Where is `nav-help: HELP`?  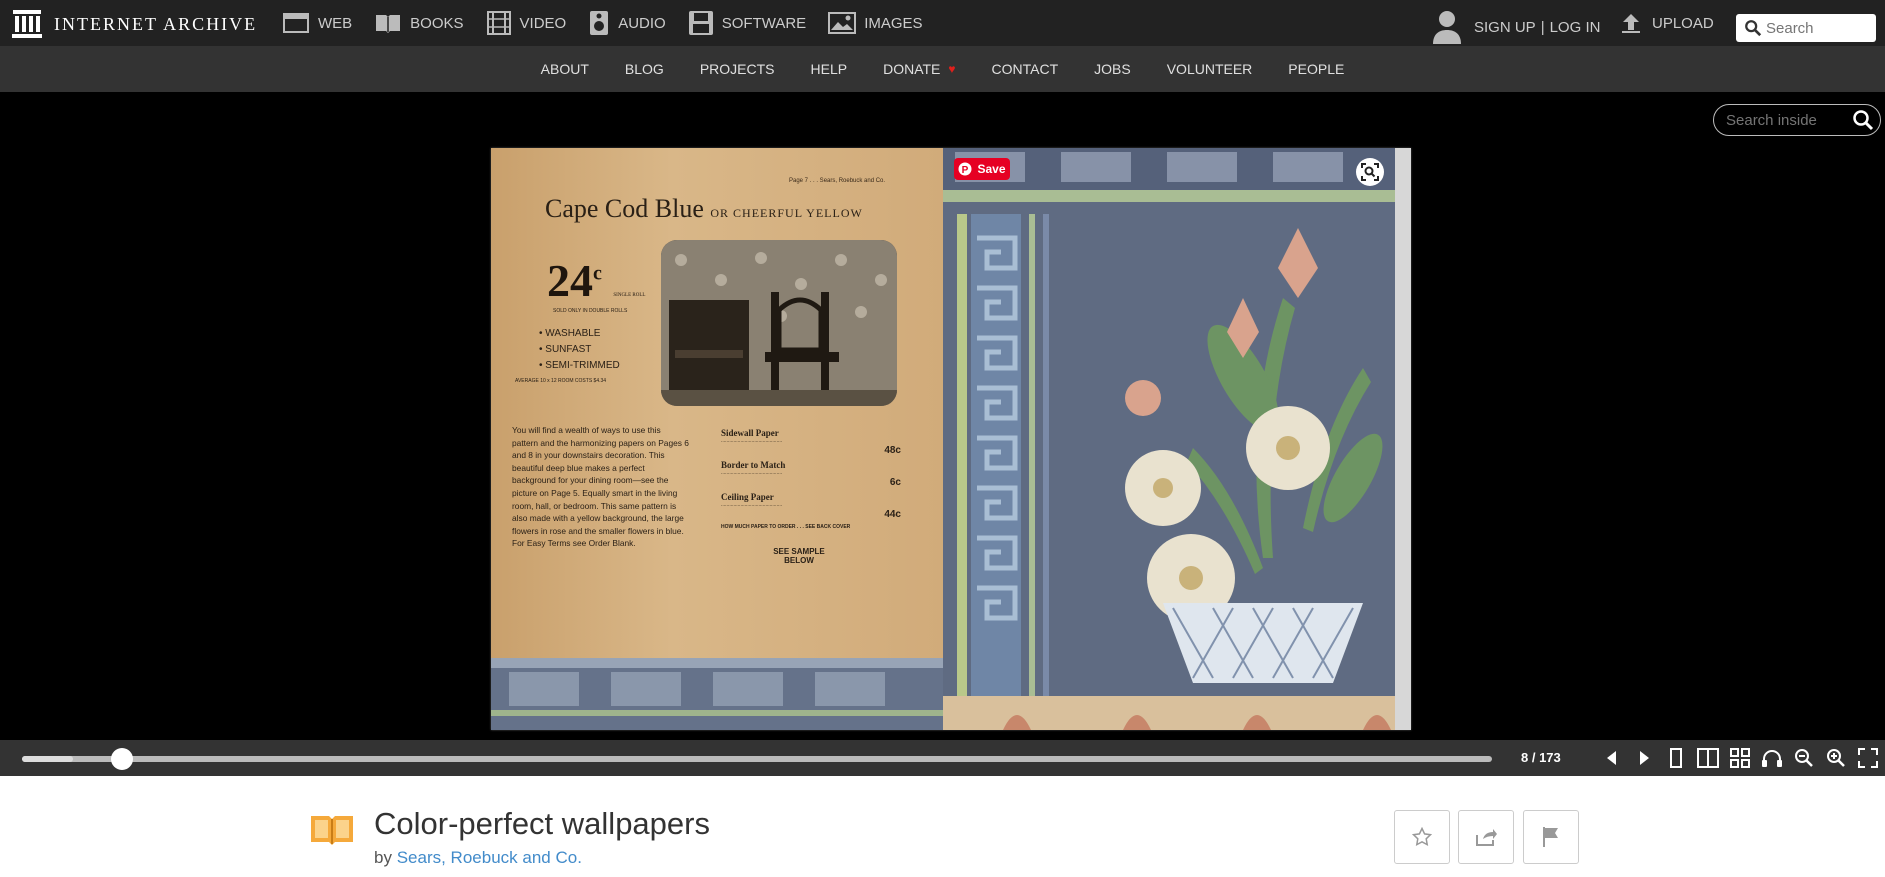
nav-help: HELP is located at coordinates (829, 69).